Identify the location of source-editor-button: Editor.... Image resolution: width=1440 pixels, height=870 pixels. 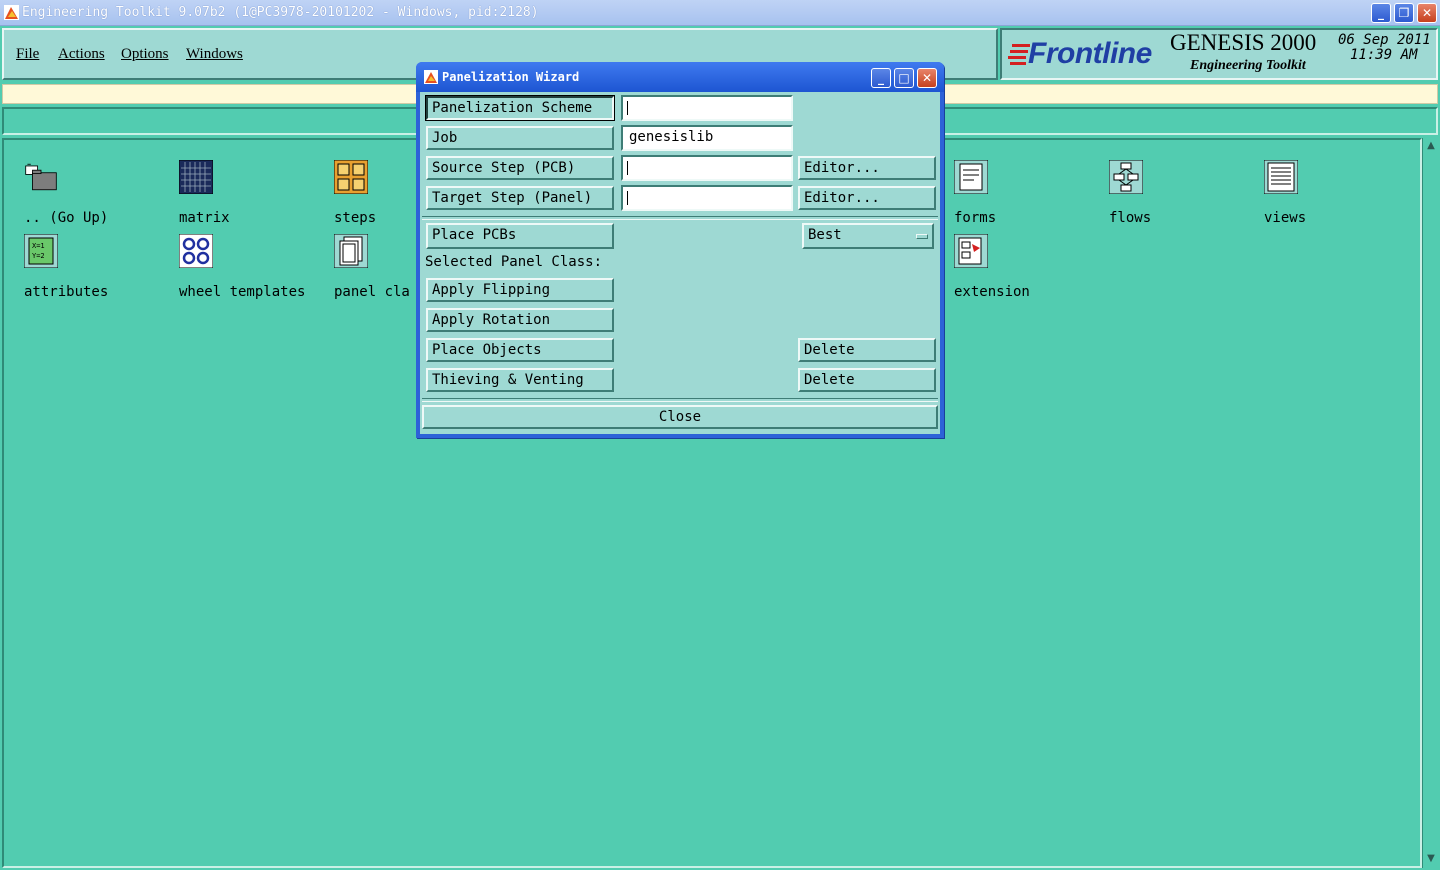
(867, 168).